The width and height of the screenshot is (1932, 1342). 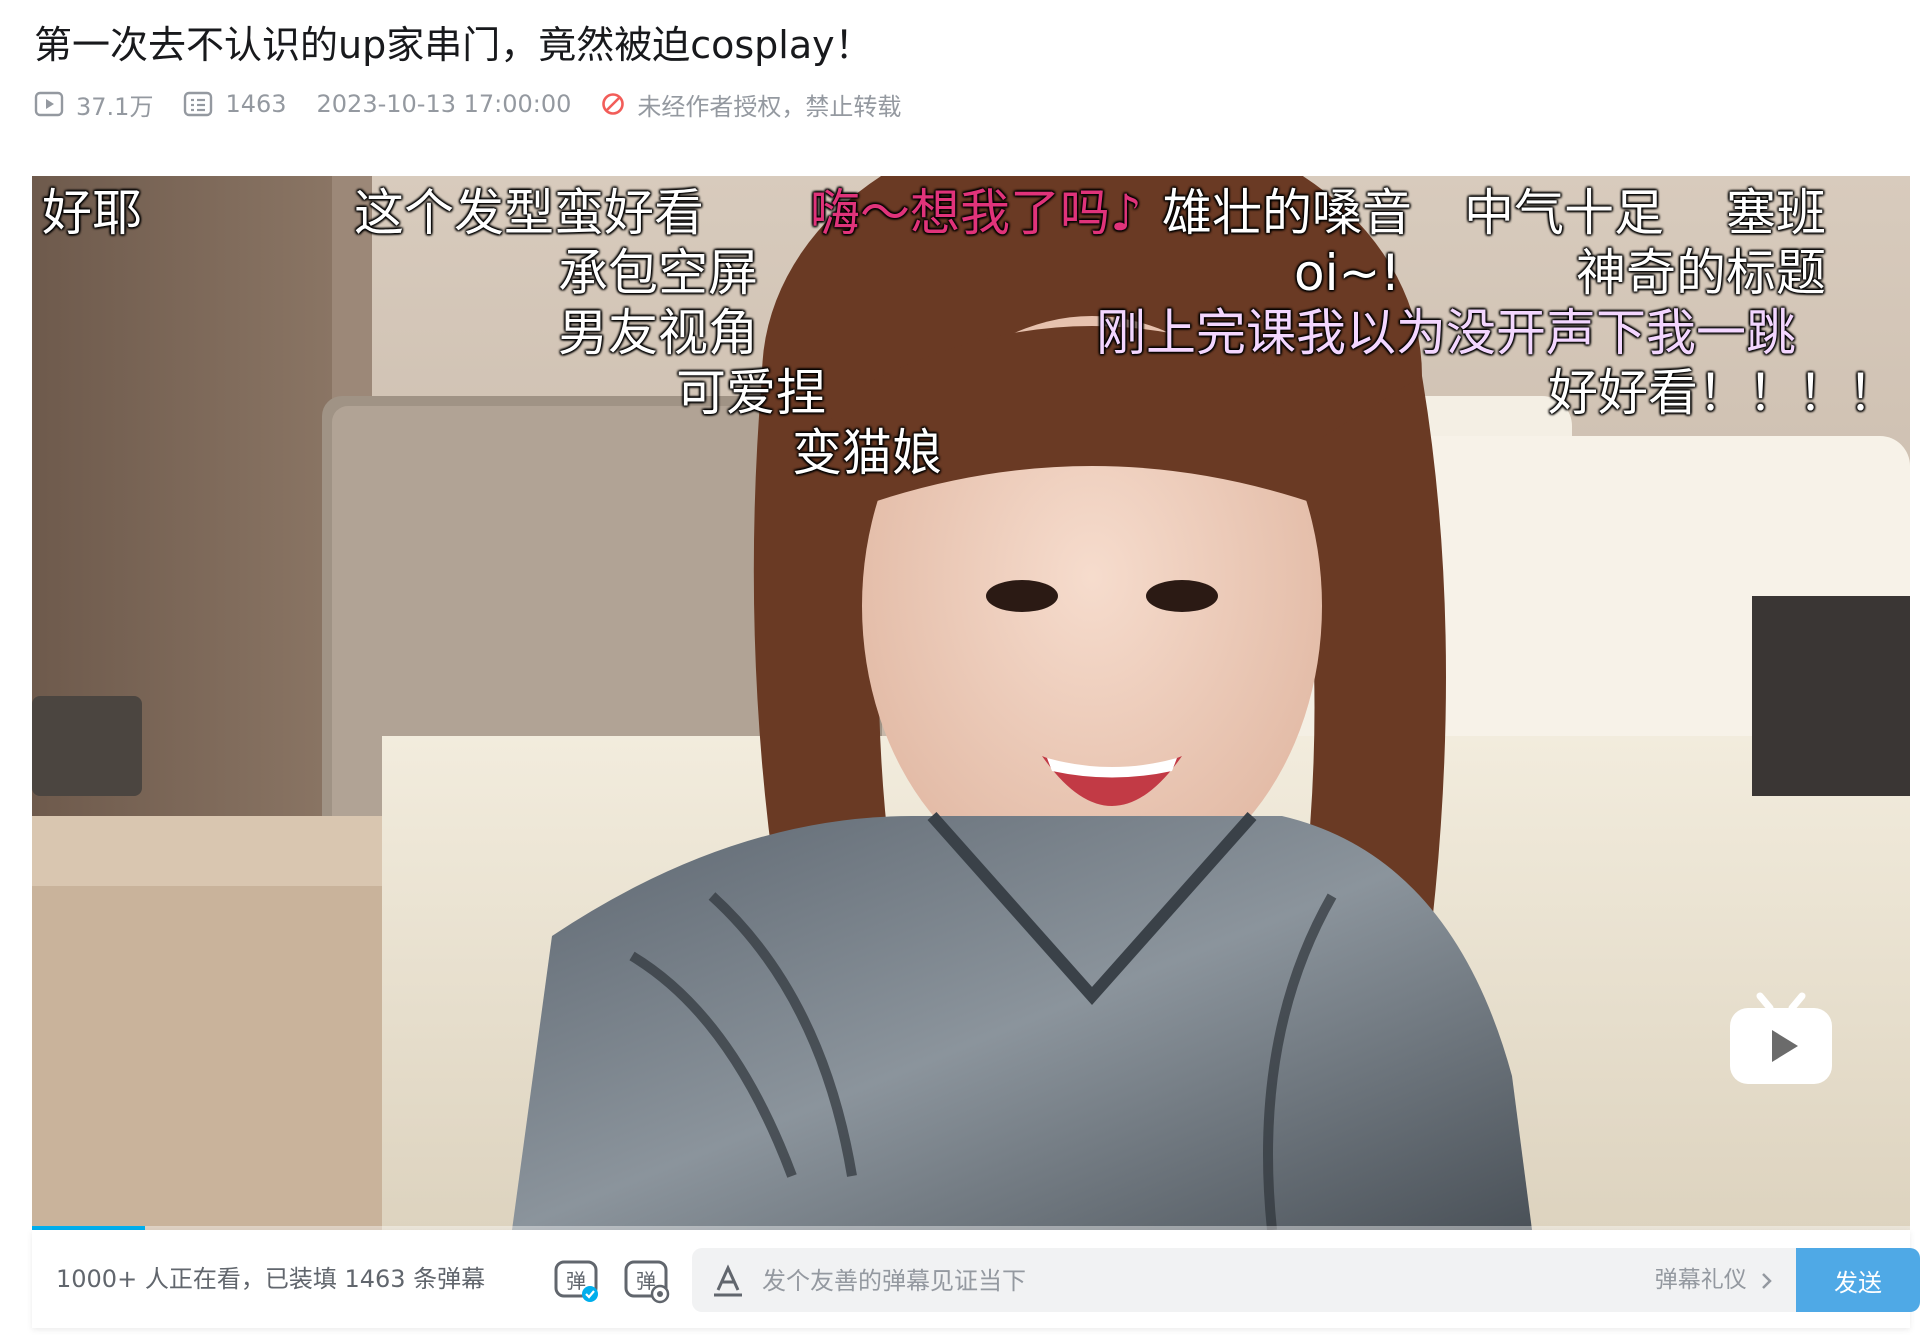 What do you see at coordinates (646, 1280) in the screenshot?
I see `danmaku-settings-icon: 弹` at bounding box center [646, 1280].